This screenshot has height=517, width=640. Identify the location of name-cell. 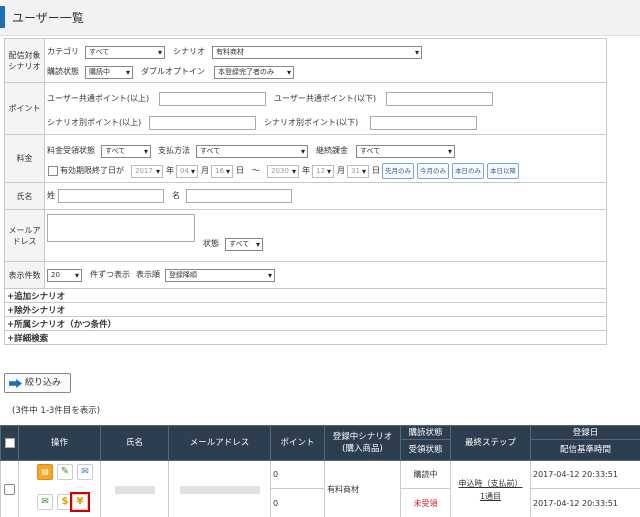
(134, 488).